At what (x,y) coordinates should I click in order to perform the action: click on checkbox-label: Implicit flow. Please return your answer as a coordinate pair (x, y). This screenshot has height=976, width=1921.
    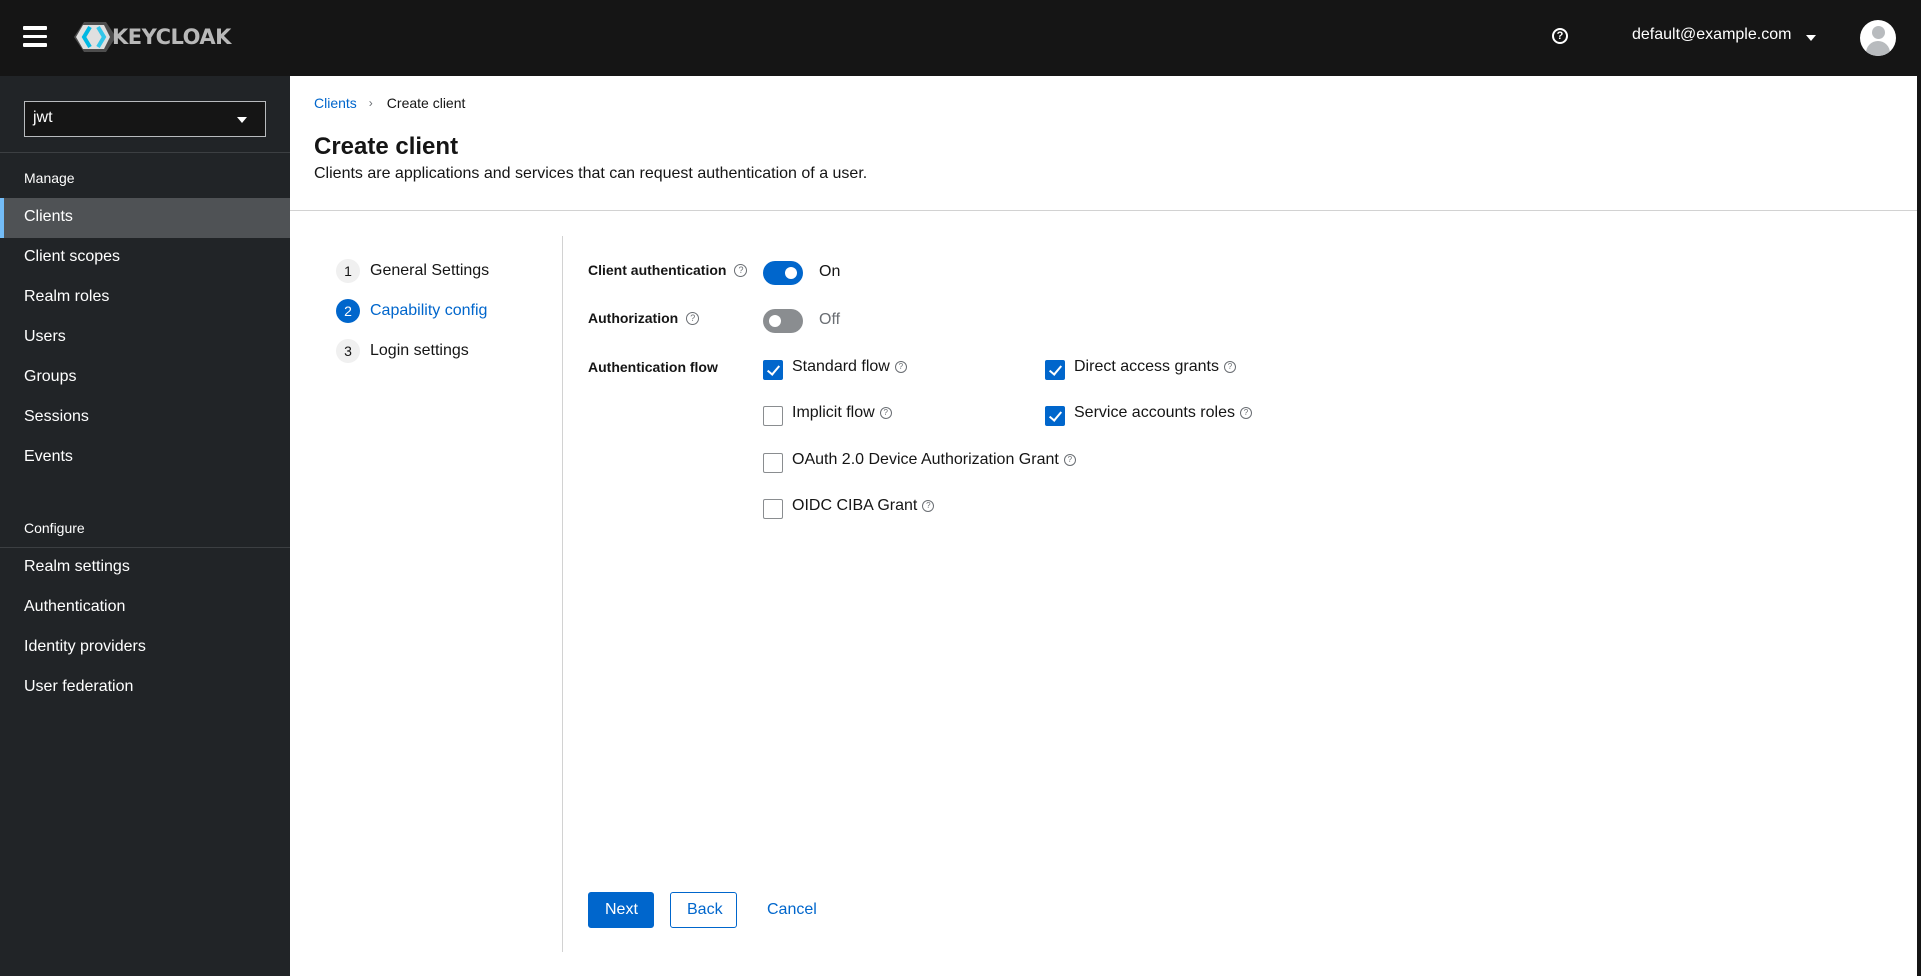
    Looking at the image, I should click on (833, 412).